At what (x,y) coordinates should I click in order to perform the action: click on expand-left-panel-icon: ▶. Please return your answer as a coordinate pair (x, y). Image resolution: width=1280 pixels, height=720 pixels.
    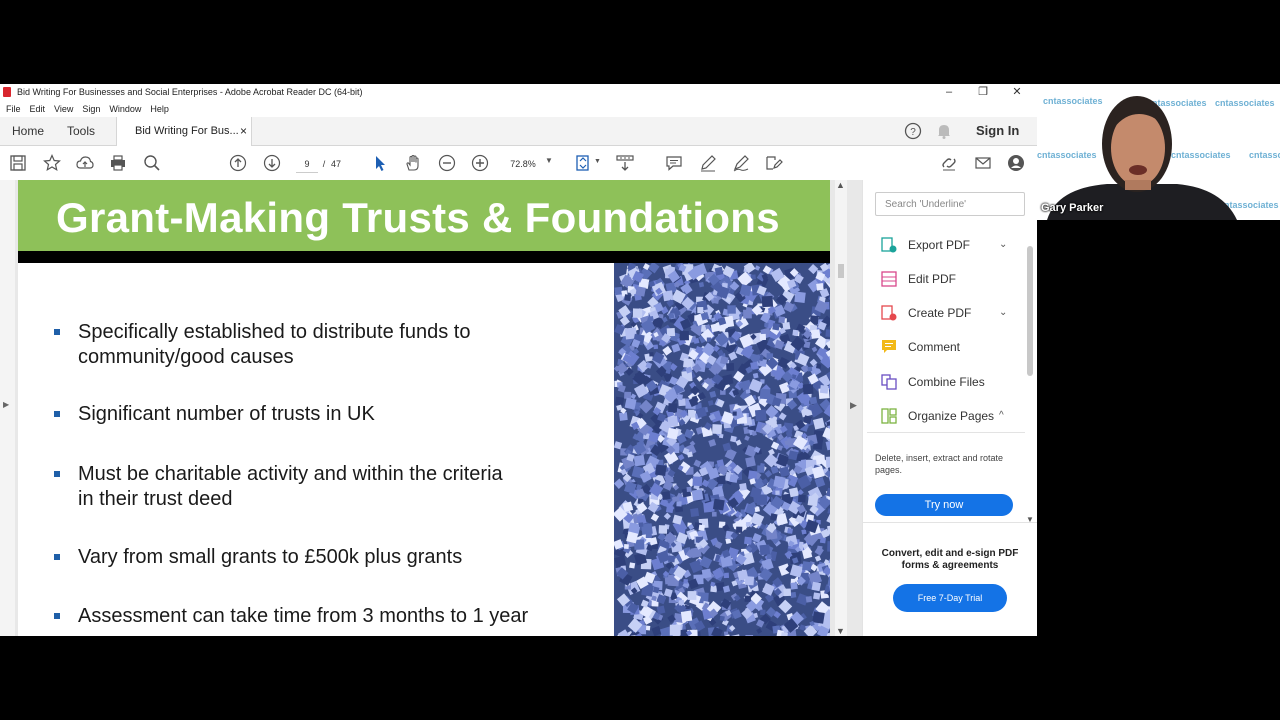
    Looking at the image, I should click on (6, 404).